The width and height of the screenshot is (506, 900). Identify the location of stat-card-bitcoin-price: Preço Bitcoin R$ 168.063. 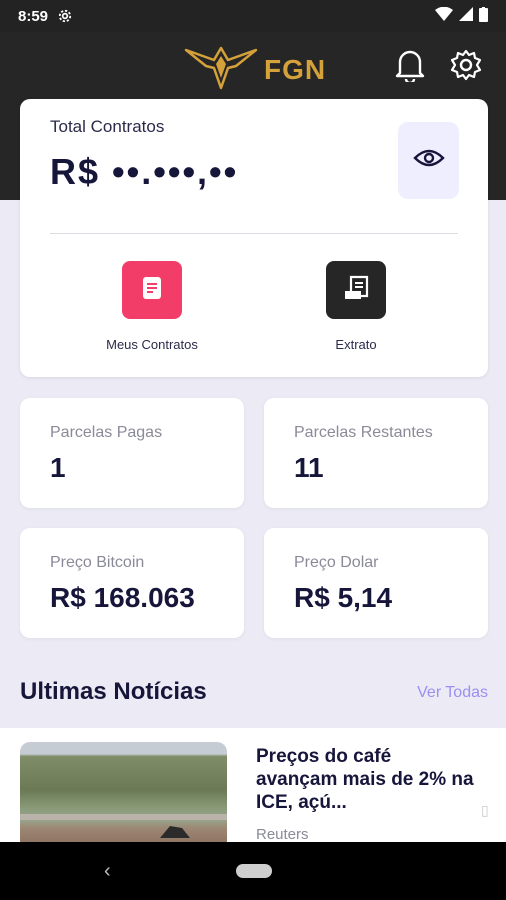
(132, 583).